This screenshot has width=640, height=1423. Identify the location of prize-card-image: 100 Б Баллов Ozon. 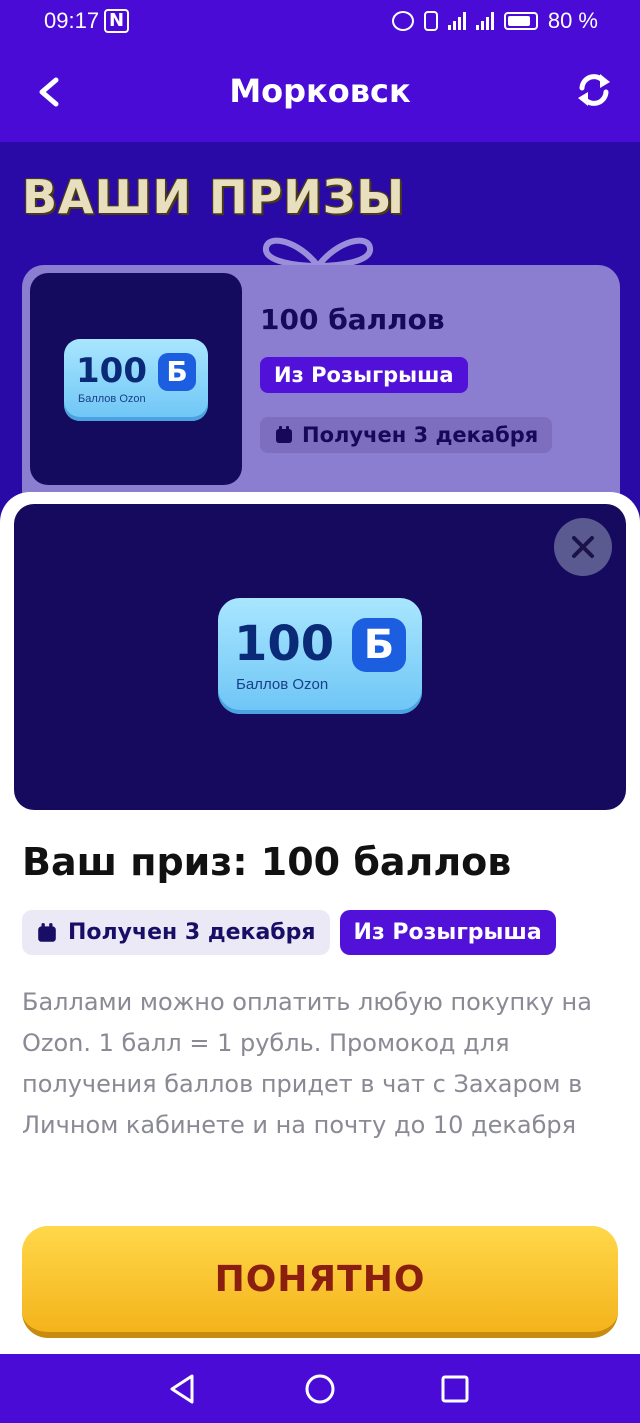
(136, 379).